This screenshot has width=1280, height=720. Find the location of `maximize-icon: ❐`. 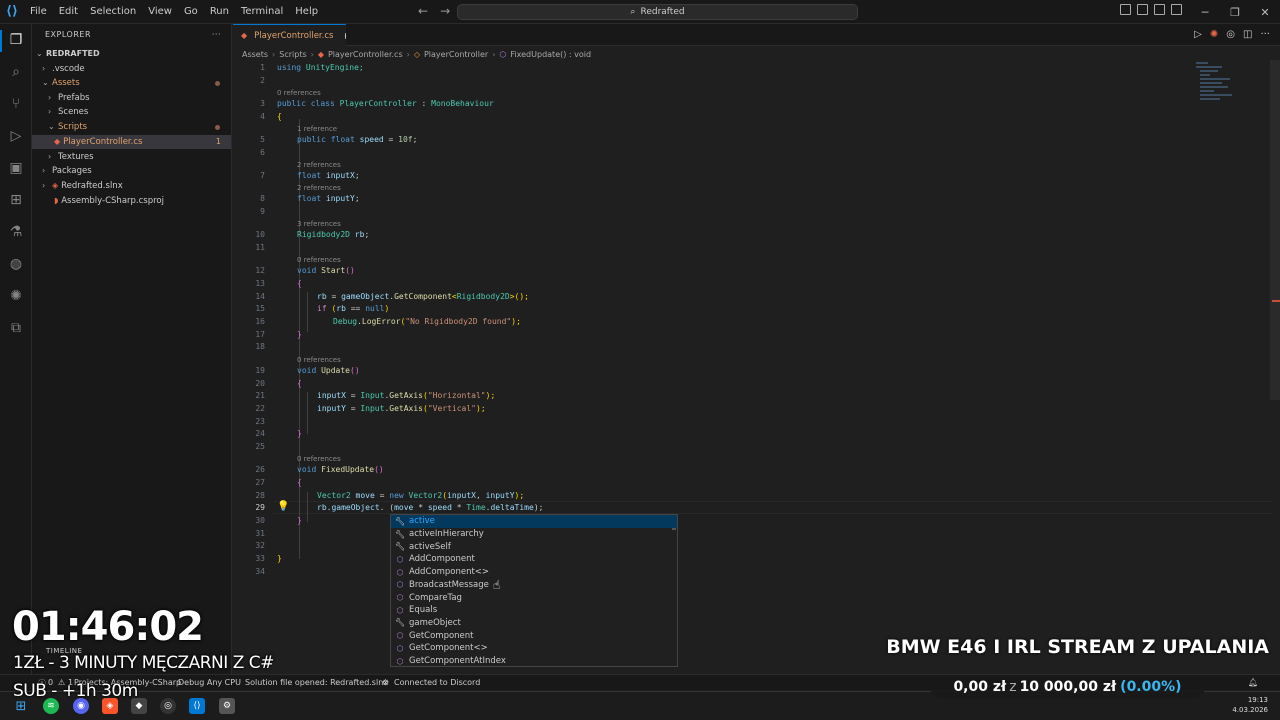

maximize-icon: ❐ is located at coordinates (1235, 12).